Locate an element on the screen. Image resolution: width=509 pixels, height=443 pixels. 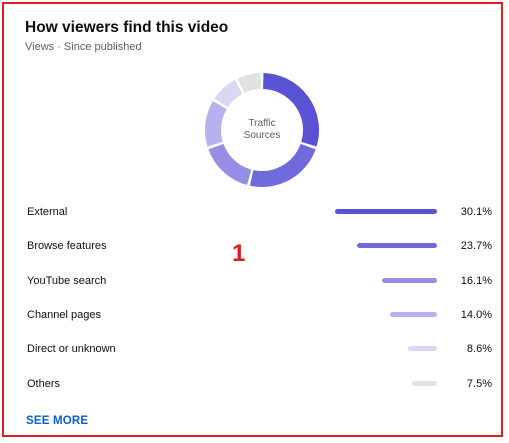
donut-center-label: Traffic Sources is located at coordinates (262, 130).